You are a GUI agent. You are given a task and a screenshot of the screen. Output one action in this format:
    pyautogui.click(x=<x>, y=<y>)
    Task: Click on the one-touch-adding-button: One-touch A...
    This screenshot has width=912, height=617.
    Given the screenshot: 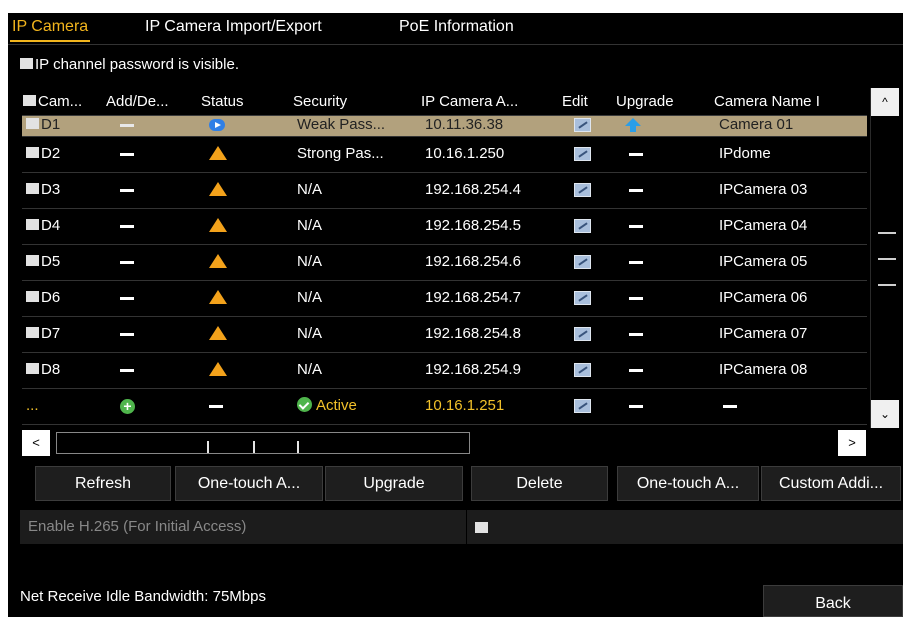 What is the action you would take?
    pyautogui.click(x=688, y=483)
    